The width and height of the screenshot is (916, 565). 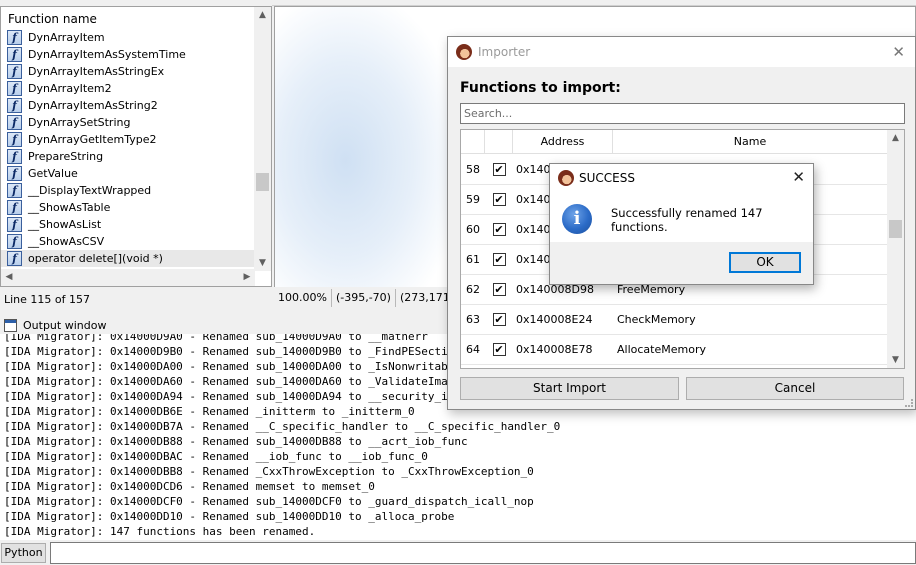 What do you see at coordinates (69, 207) in the screenshot?
I see `function-name-label: __ShowAsTable` at bounding box center [69, 207].